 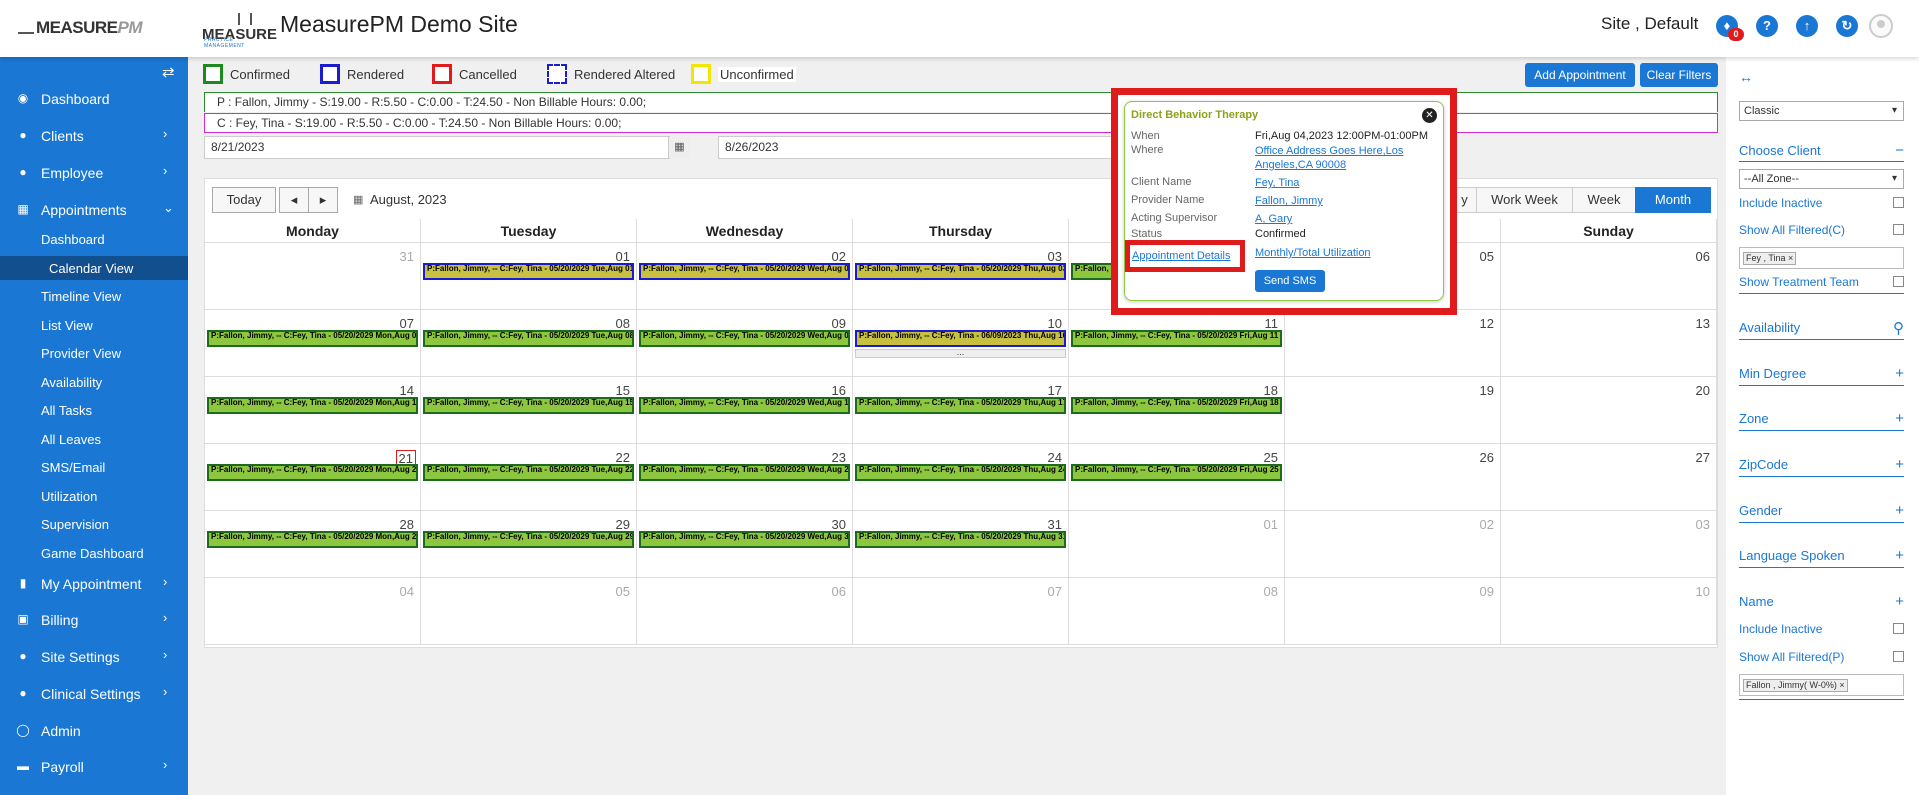 What do you see at coordinates (1335, 201) in the screenshot?
I see `provider-name-link: Fallon, Jimmy` at bounding box center [1335, 201].